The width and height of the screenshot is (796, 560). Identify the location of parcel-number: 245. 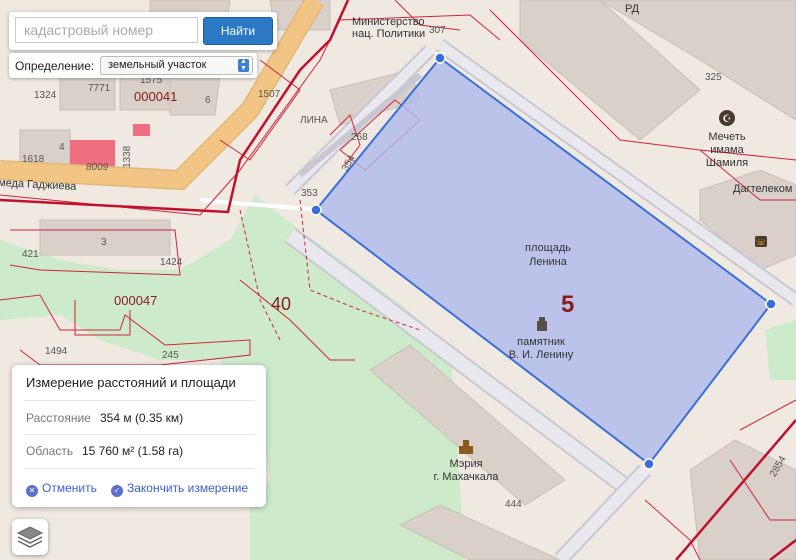
(170, 355).